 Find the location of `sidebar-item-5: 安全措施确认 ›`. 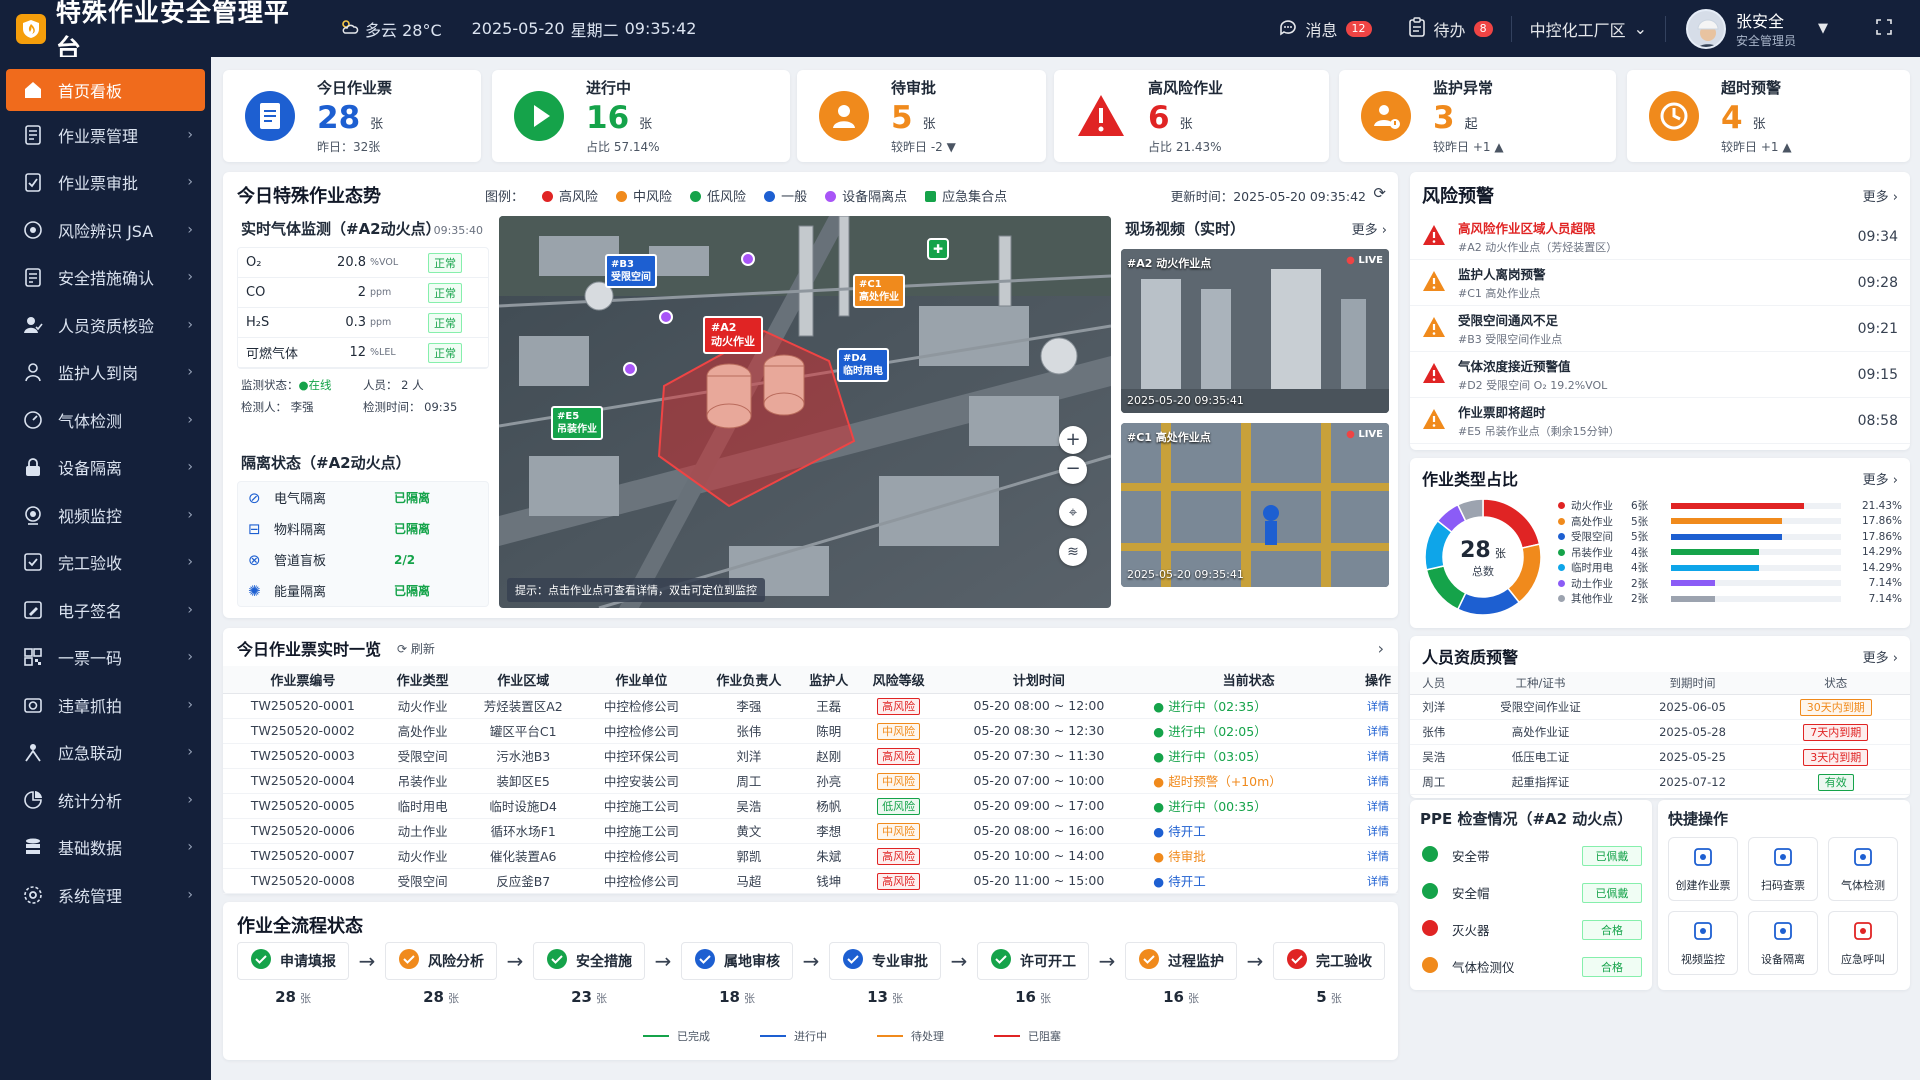

sidebar-item-5: 安全措施确认 › is located at coordinates (105, 278).